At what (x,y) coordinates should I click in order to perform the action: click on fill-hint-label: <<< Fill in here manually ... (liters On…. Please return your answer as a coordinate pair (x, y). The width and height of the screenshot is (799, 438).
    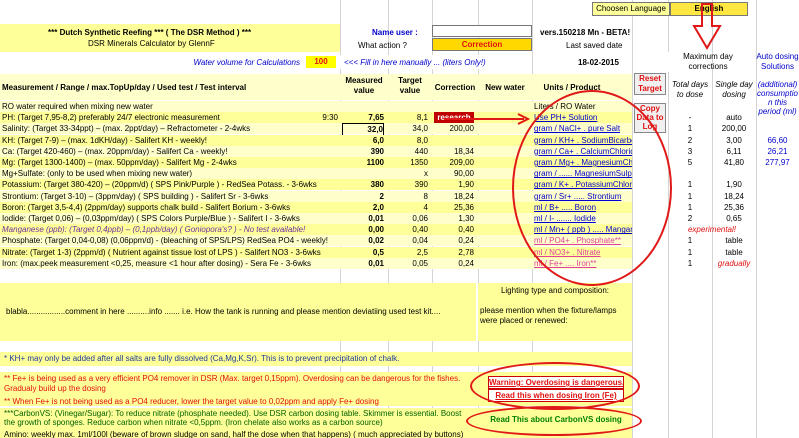
    Looking at the image, I should click on (415, 62).